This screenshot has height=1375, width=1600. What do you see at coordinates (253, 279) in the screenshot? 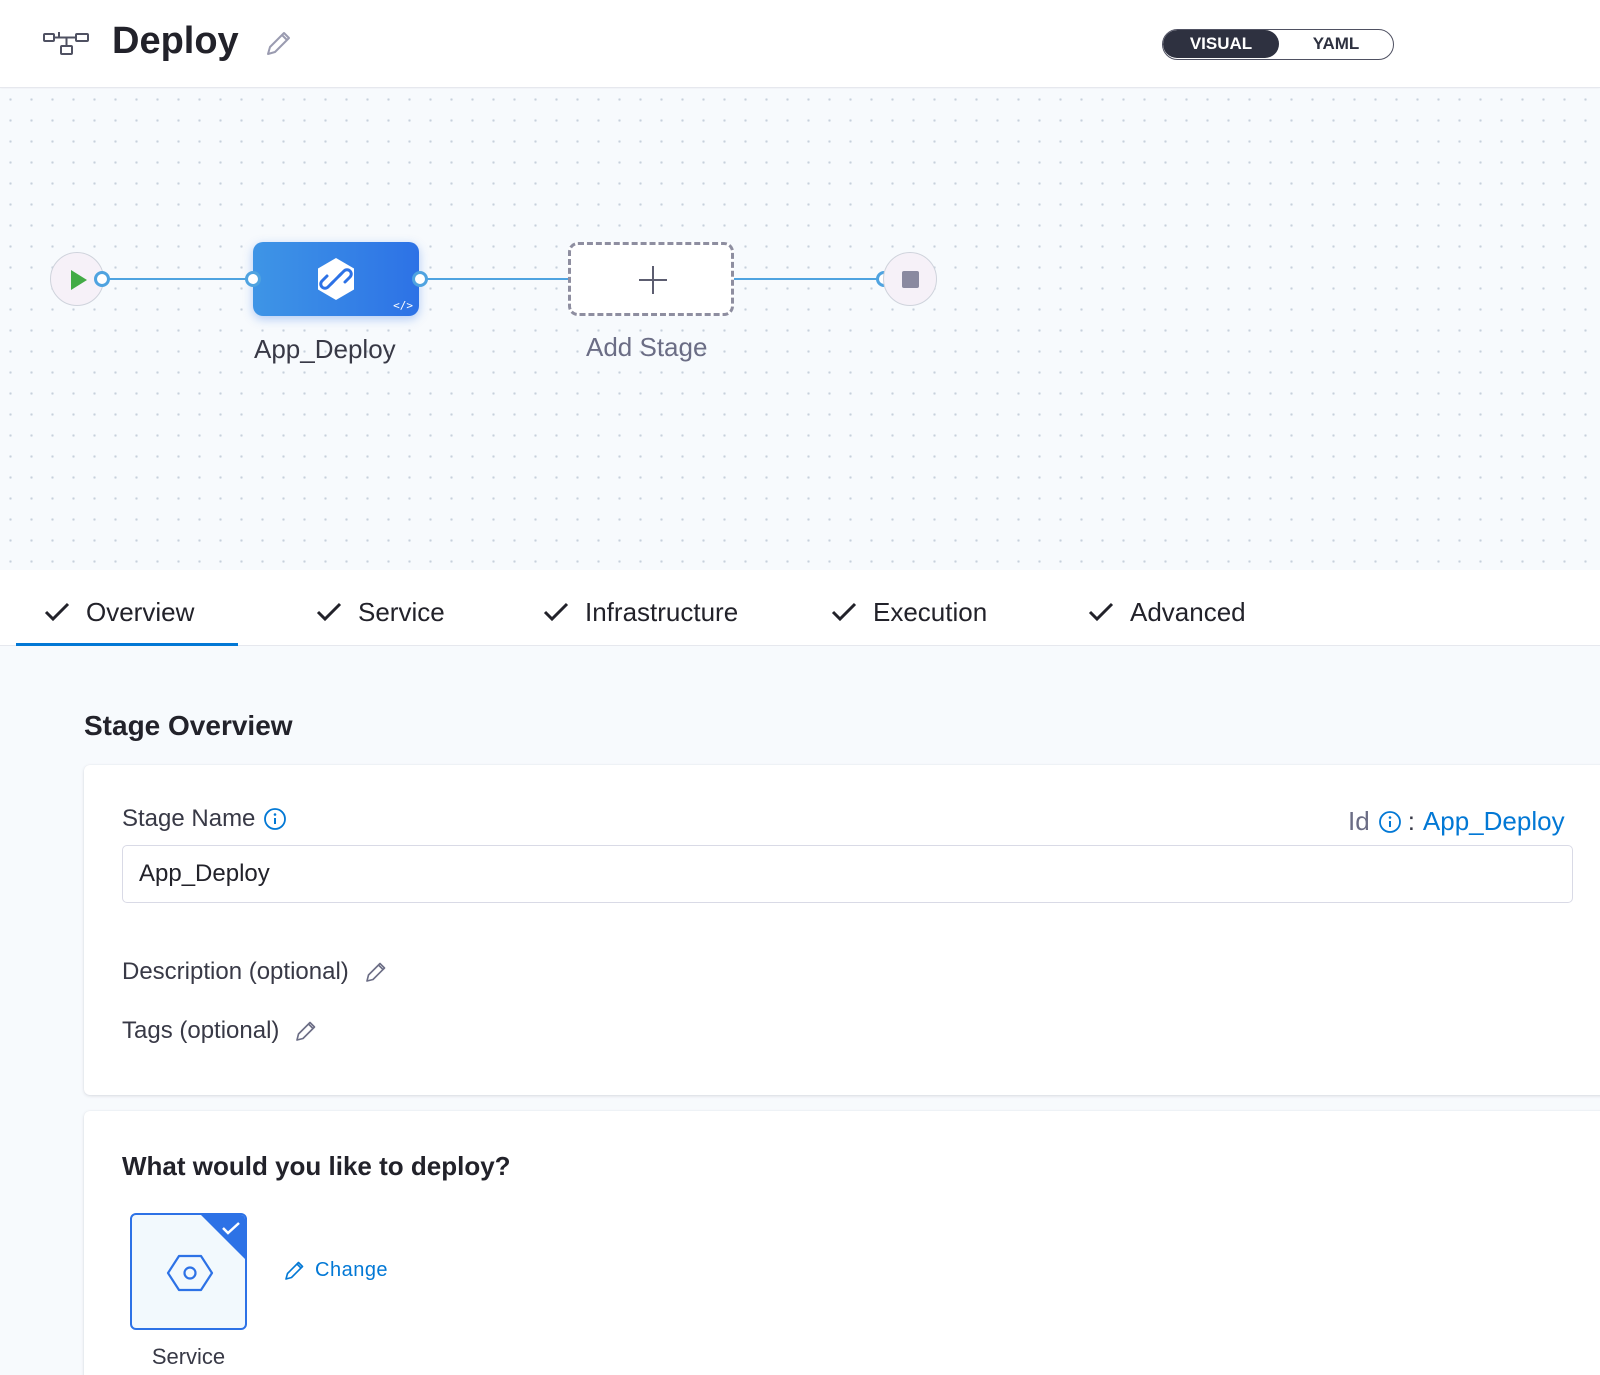
I see `stage-input-port` at bounding box center [253, 279].